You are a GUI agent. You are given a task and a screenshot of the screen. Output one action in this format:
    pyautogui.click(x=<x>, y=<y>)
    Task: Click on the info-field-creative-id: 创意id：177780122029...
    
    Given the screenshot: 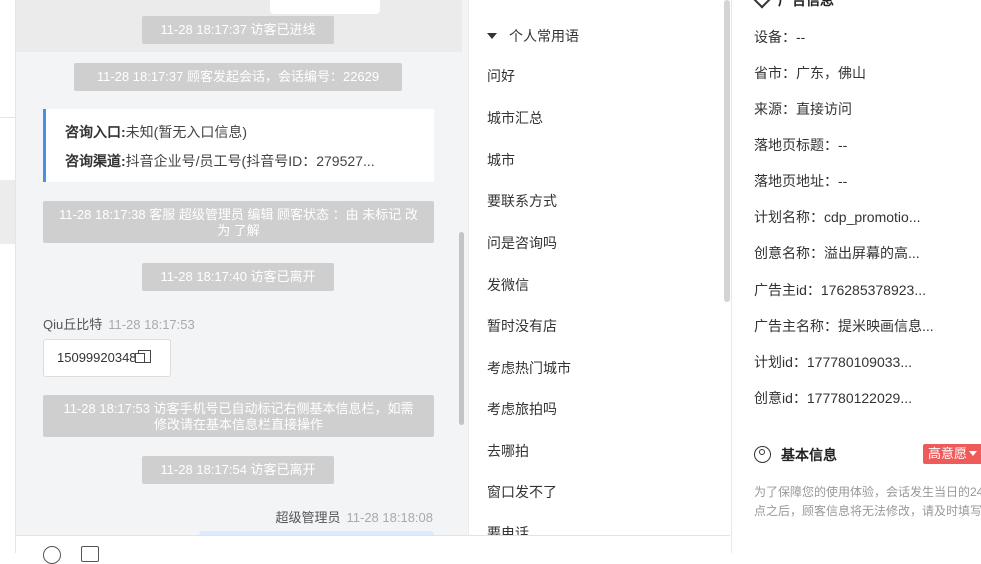 What is the action you would take?
    pyautogui.click(x=833, y=398)
    